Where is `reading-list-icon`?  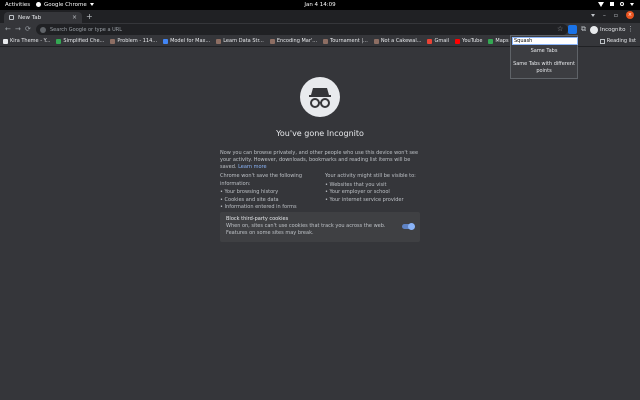 reading-list-icon is located at coordinates (602, 41).